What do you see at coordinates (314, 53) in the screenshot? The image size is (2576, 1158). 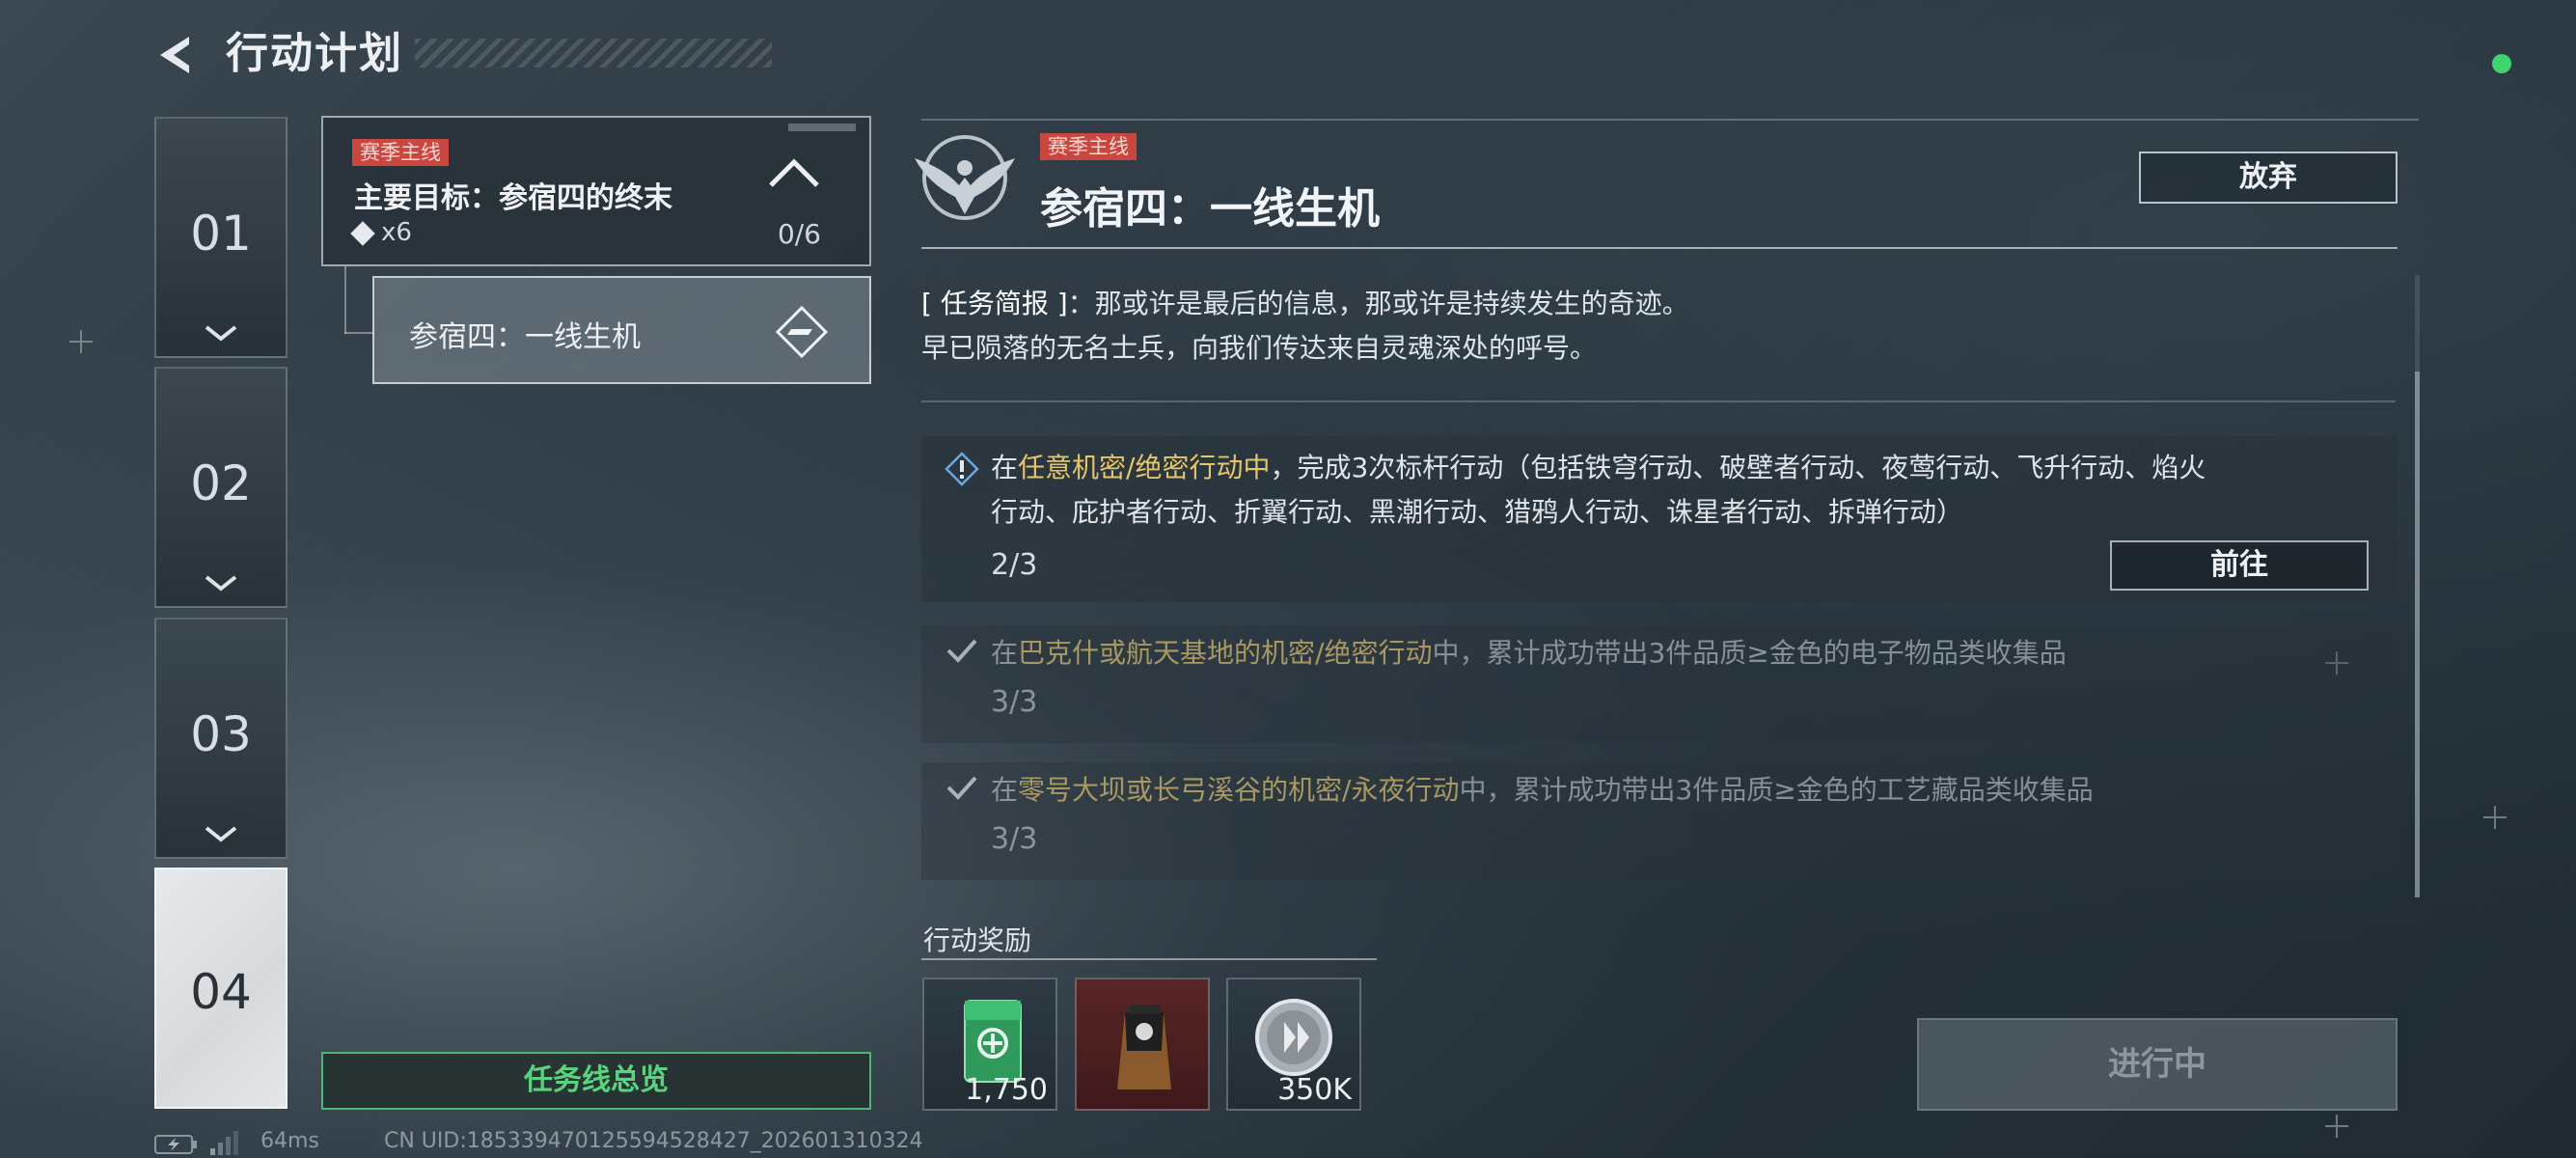 I see `page-title: 行动计划` at bounding box center [314, 53].